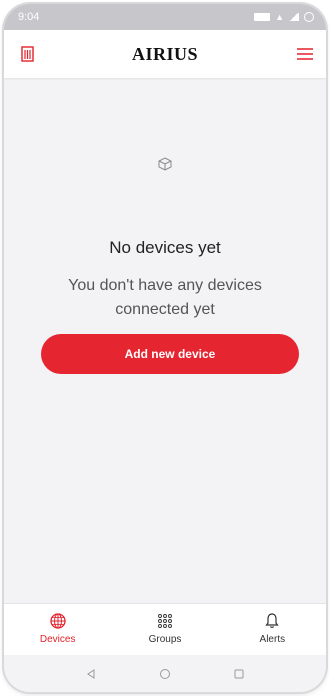 Image resolution: width=330 pixels, height=696 pixels. I want to click on app-bar: AIRIUS, so click(165, 54).